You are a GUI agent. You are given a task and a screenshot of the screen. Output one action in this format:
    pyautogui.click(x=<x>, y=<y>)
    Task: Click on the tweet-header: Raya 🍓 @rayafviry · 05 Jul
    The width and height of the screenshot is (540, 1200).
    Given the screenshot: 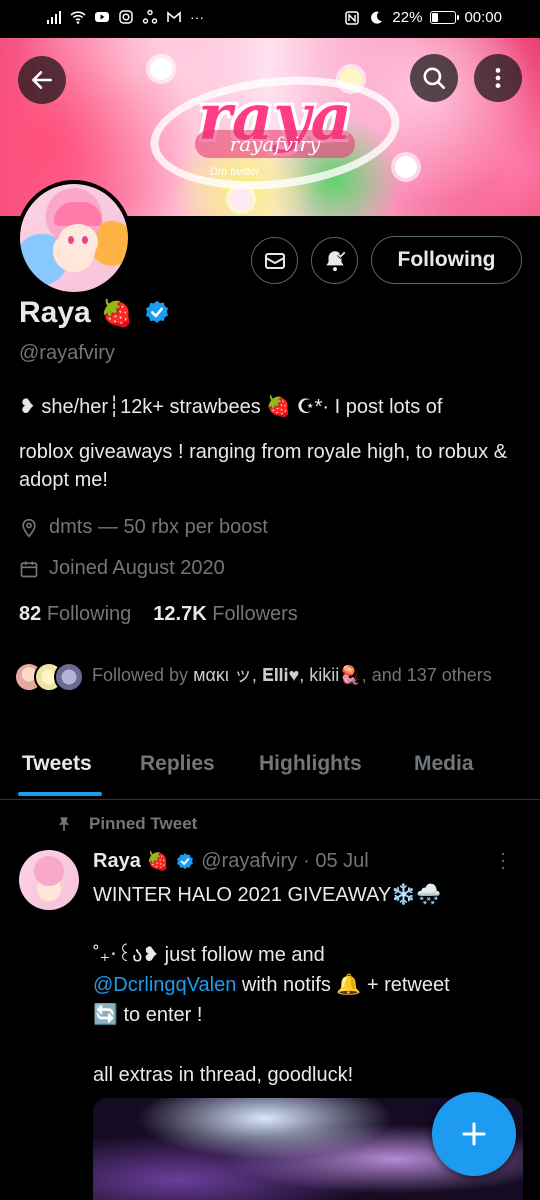 What is the action you would take?
    pyautogui.click(x=231, y=861)
    